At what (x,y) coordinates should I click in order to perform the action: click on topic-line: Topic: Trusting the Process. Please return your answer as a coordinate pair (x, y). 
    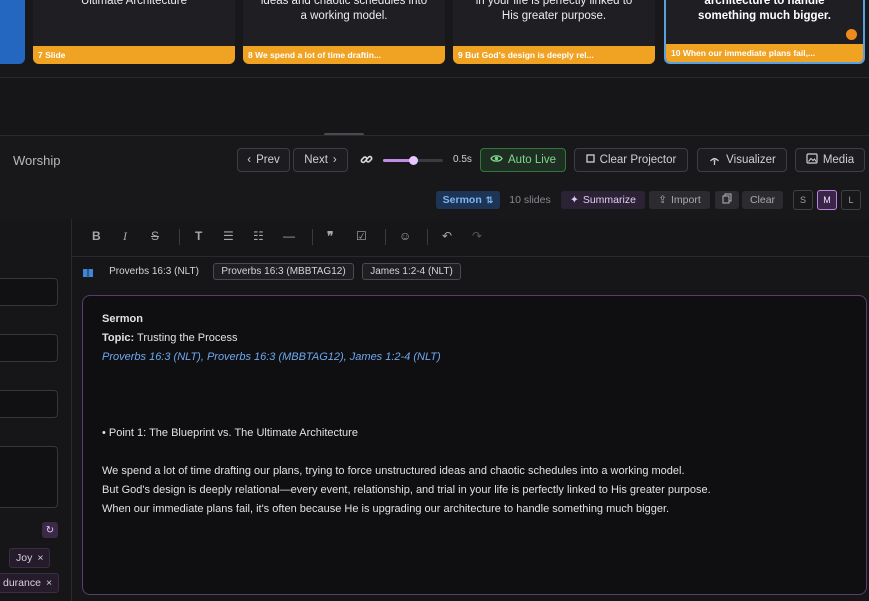
    Looking at the image, I should click on (474, 338).